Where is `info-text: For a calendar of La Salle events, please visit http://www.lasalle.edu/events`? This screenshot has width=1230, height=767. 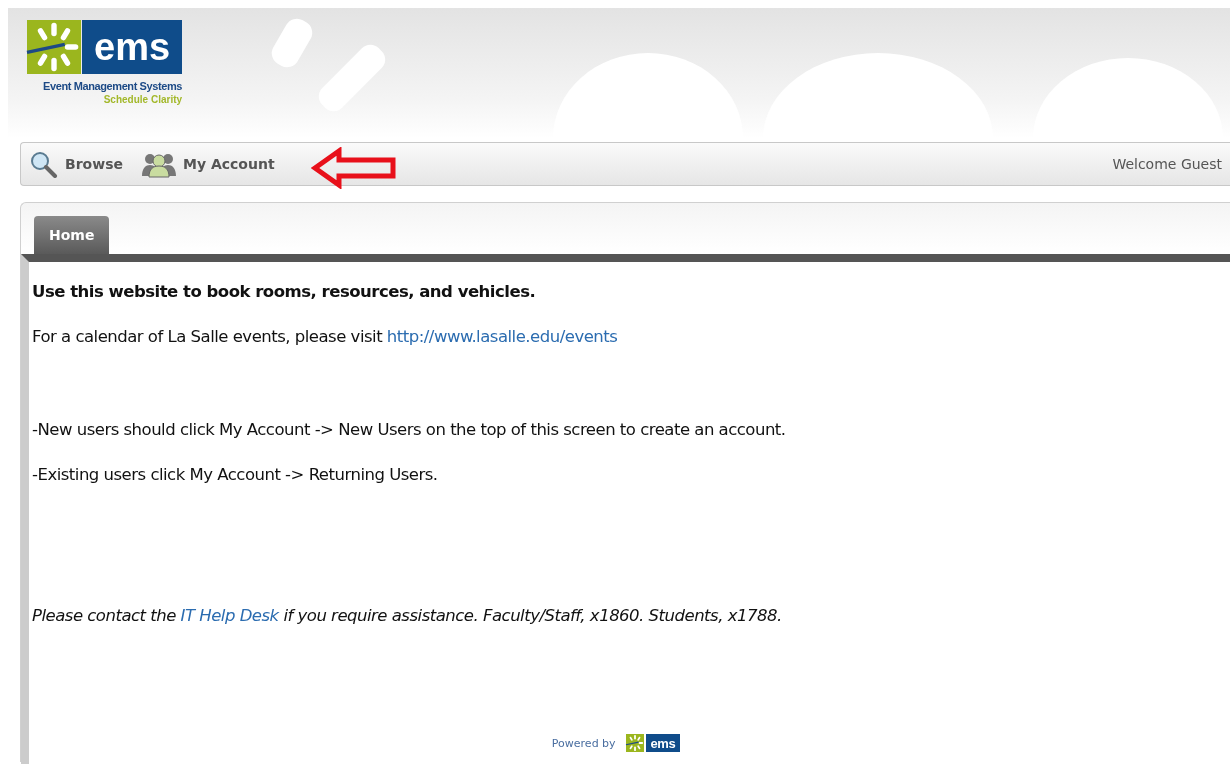
info-text: For a calendar of La Salle events, please visit http://www.lasalle.edu/events is located at coordinates (325, 337).